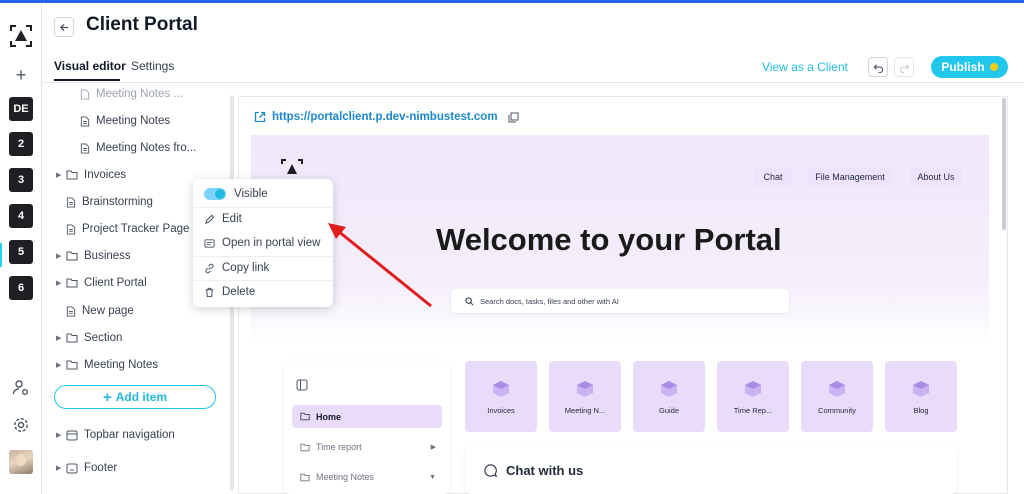 The height and width of the screenshot is (494, 1024). I want to click on active-tab-underline, so click(87, 80).